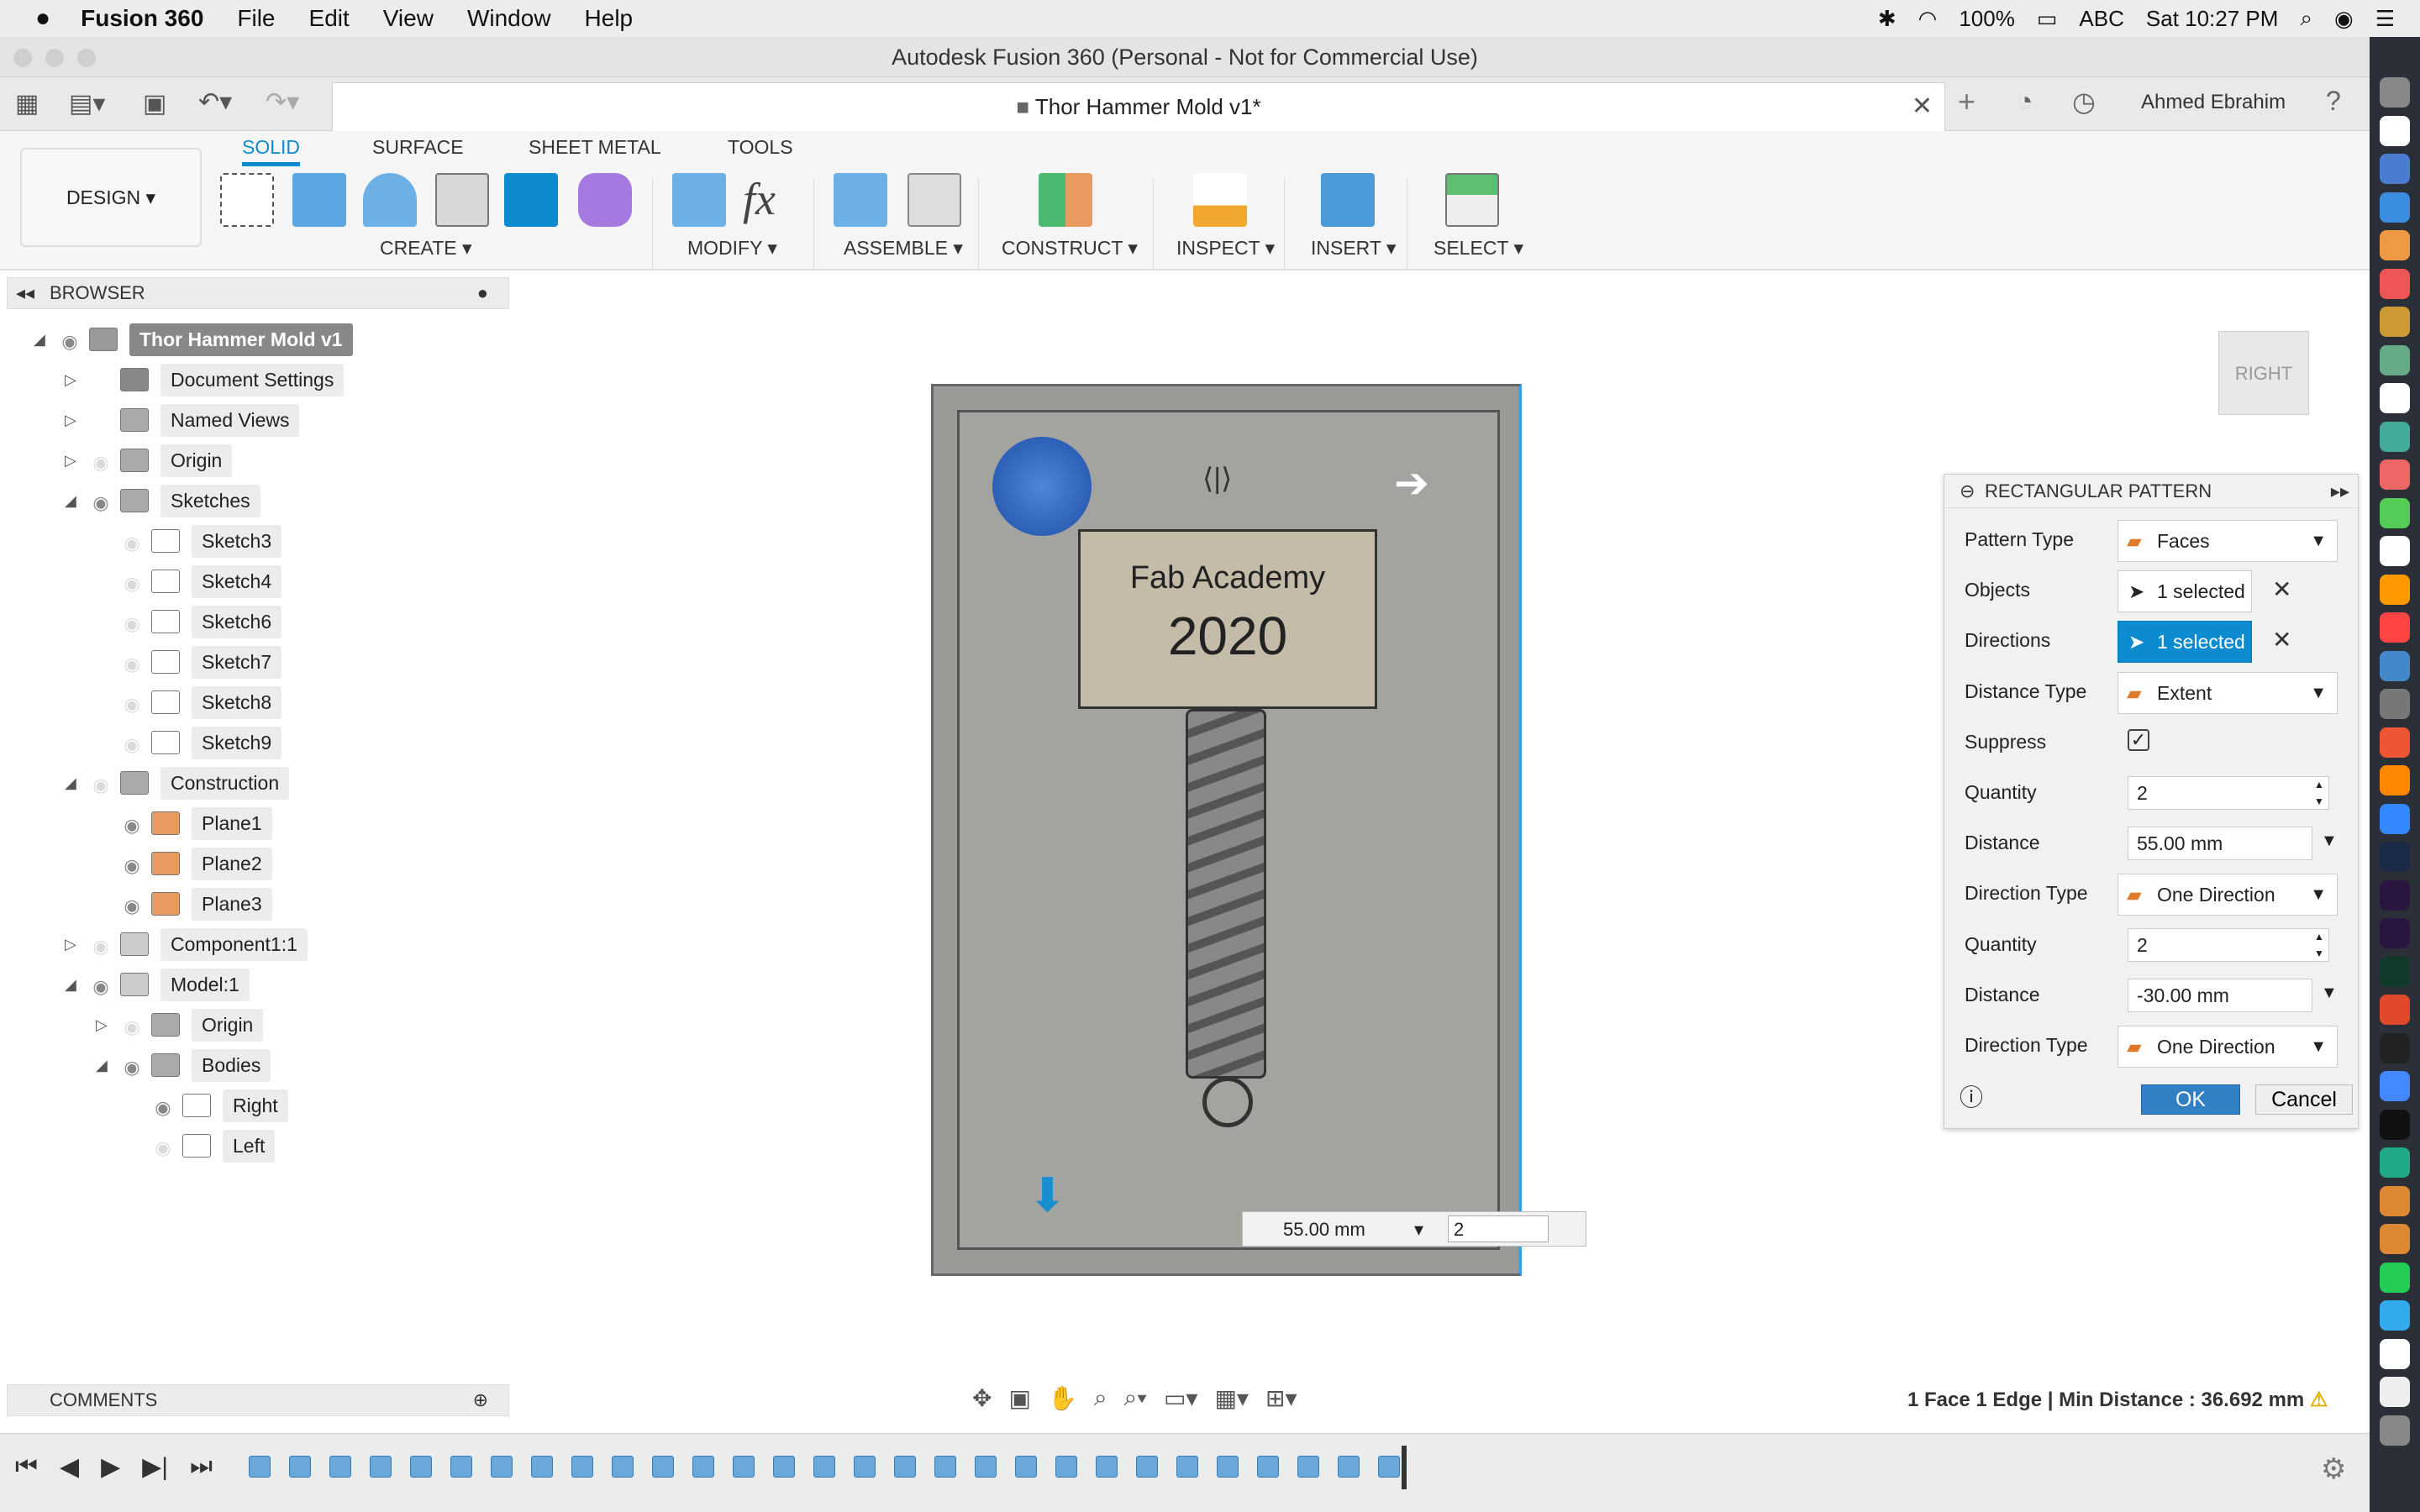 The image size is (2420, 1512). I want to click on extrude-icon, so click(319, 200).